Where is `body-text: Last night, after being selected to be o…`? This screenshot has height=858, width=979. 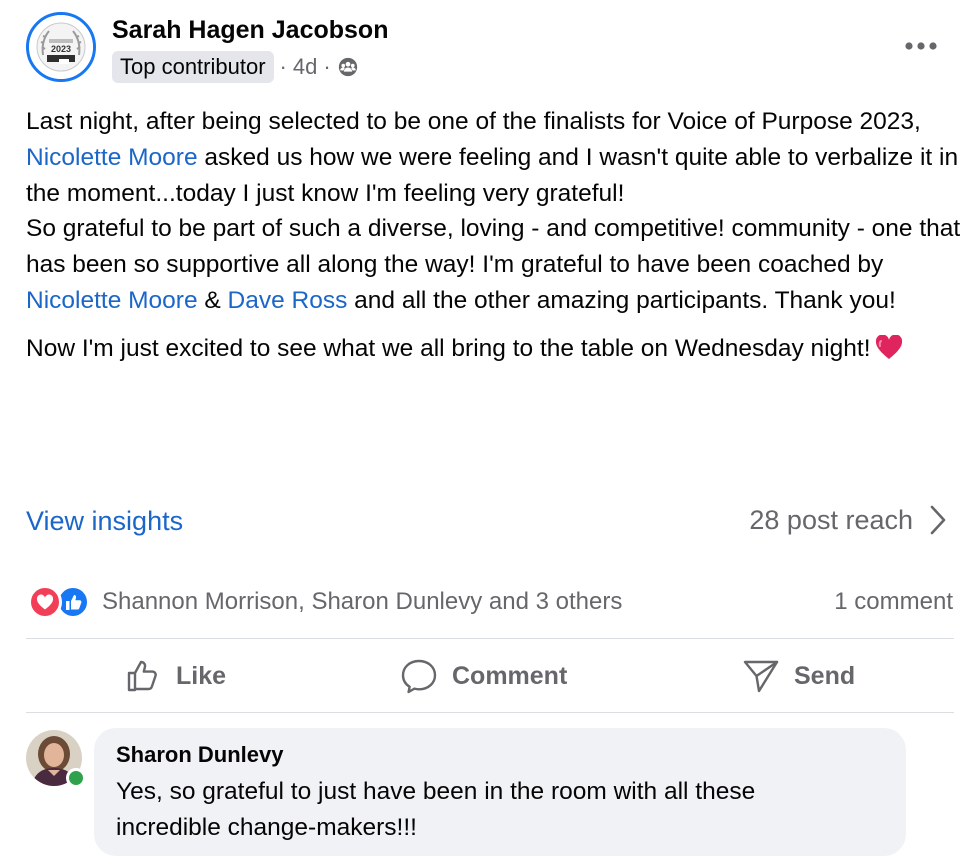 body-text: Last night, after being selected to be o… is located at coordinates (473, 121).